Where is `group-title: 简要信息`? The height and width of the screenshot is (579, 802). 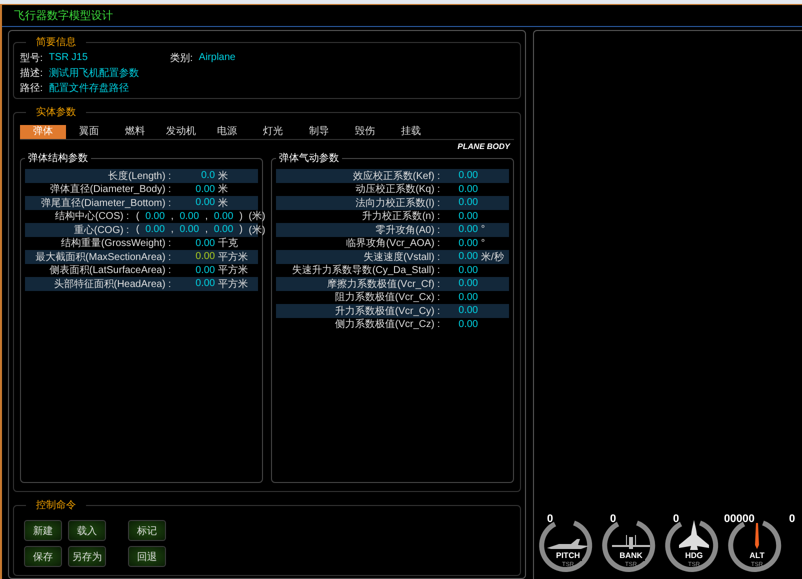 group-title: 简要信息 is located at coordinates (56, 42).